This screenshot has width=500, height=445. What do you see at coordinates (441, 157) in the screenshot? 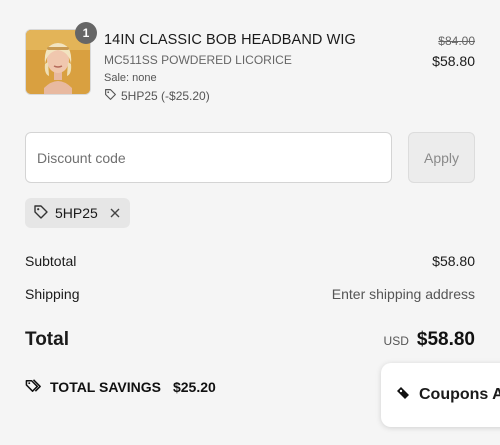
I see `apply-button: Apply` at bounding box center [441, 157].